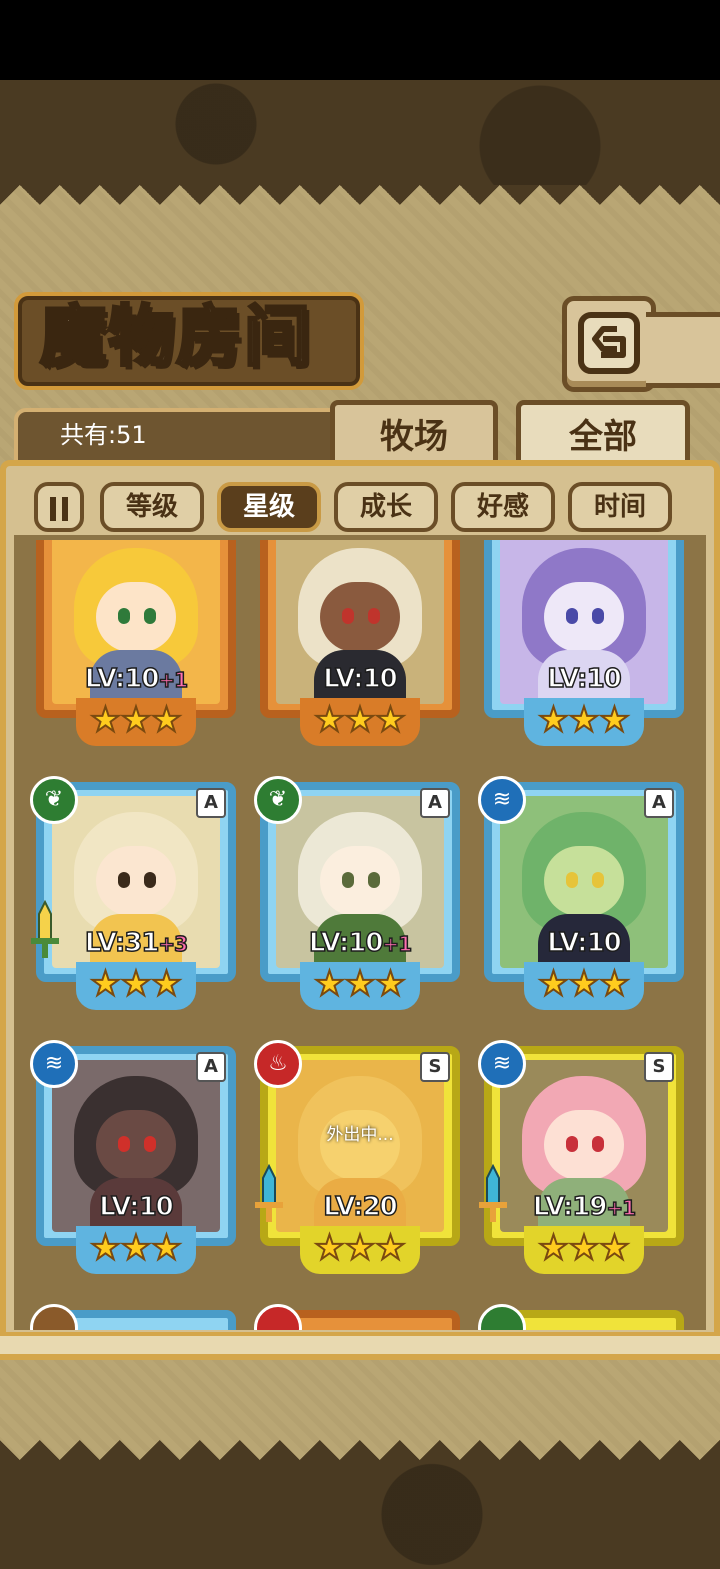 Image resolution: width=720 pixels, height=1569 pixels. What do you see at coordinates (175, 336) in the screenshot?
I see `page-title: 魔物房间` at bounding box center [175, 336].